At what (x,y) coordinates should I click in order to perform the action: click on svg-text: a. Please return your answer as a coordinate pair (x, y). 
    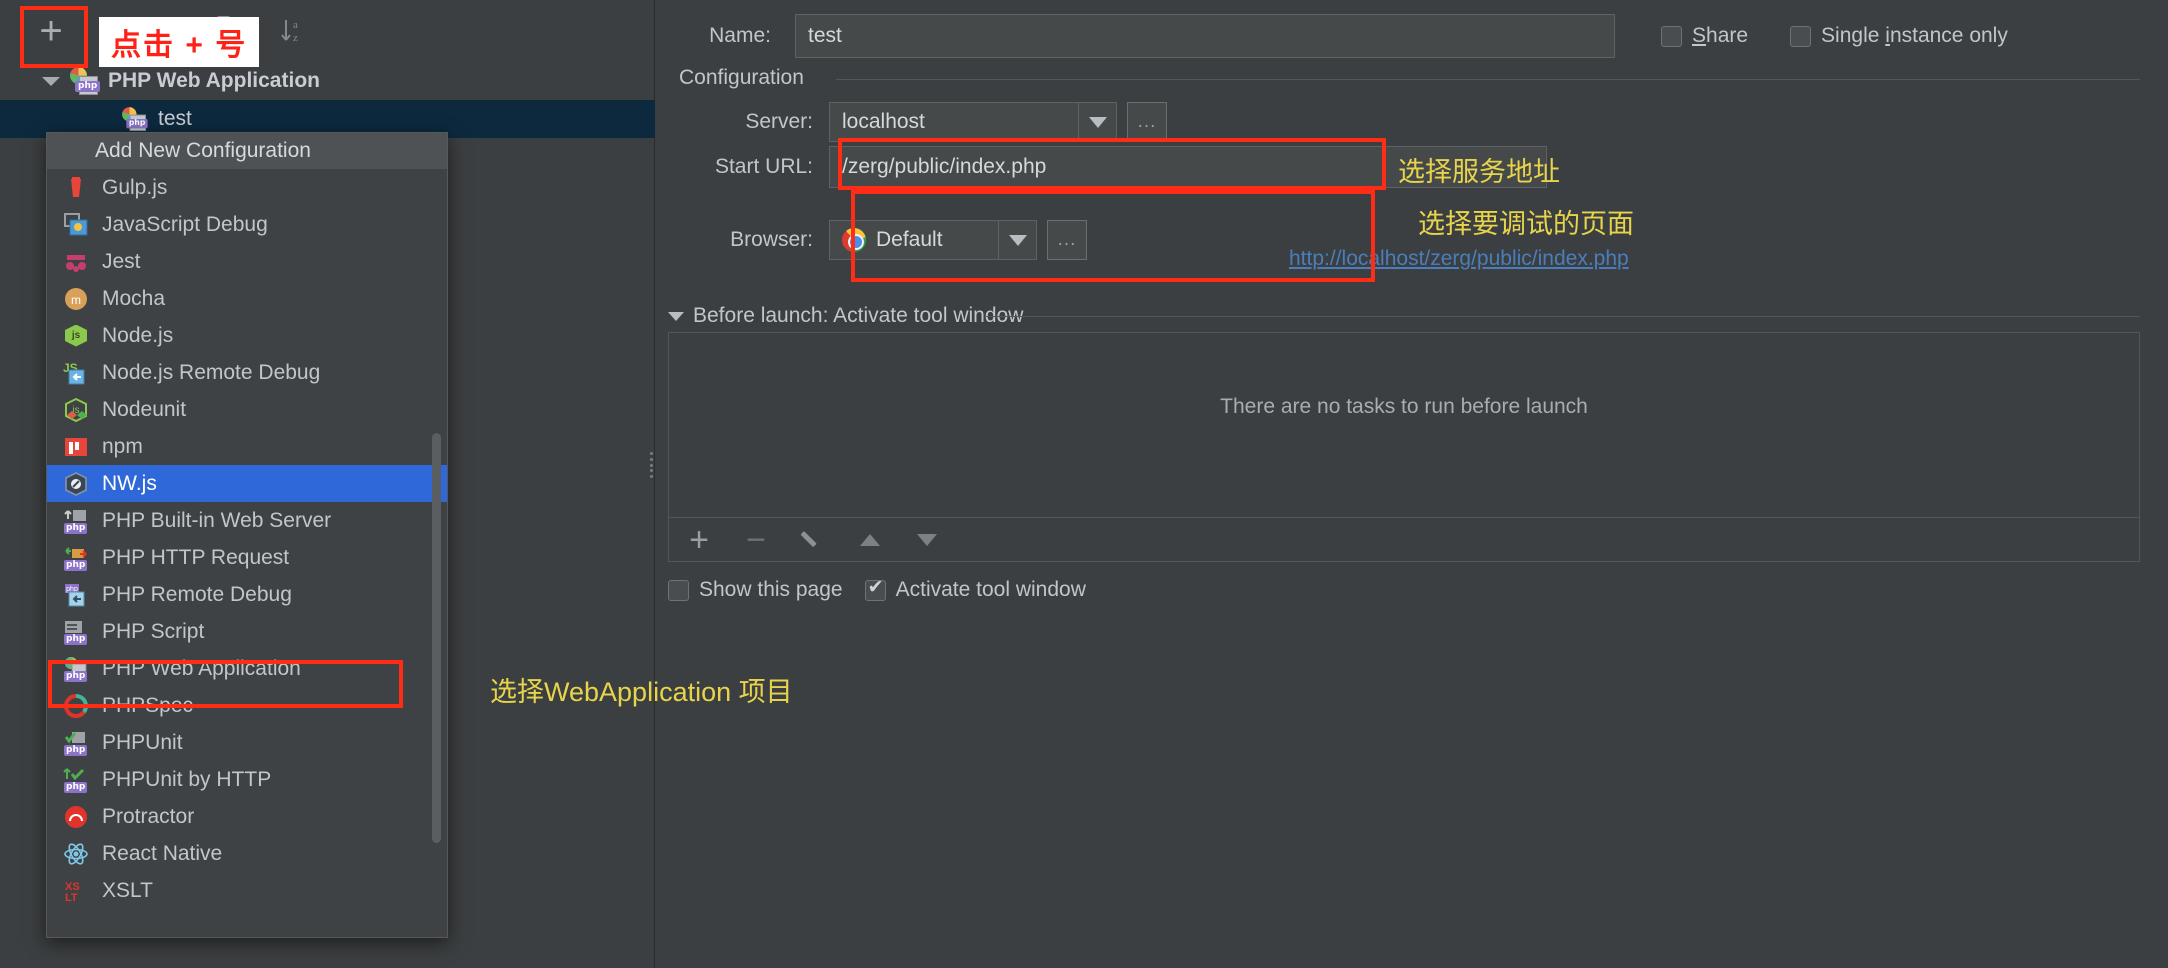
    Looking at the image, I should click on (295, 25).